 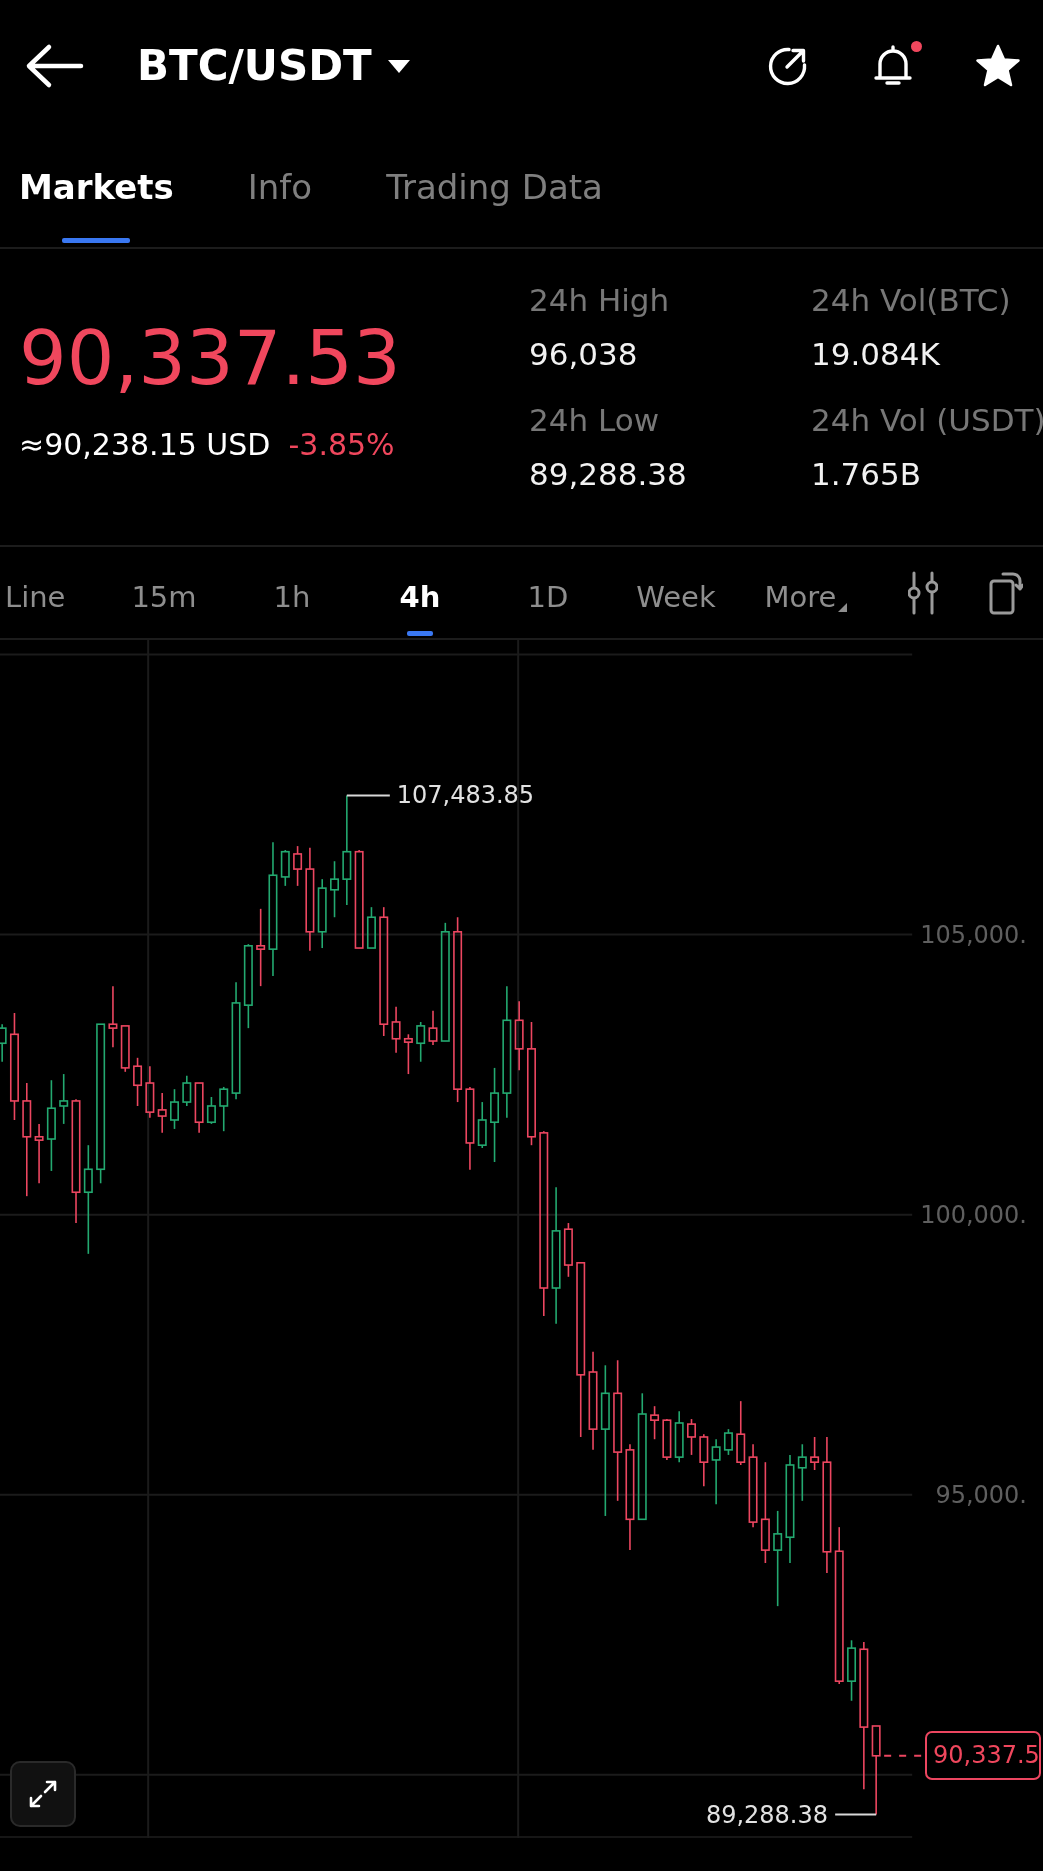 I want to click on usd-value: ≈90,238.15 USD, so click(x=145, y=445).